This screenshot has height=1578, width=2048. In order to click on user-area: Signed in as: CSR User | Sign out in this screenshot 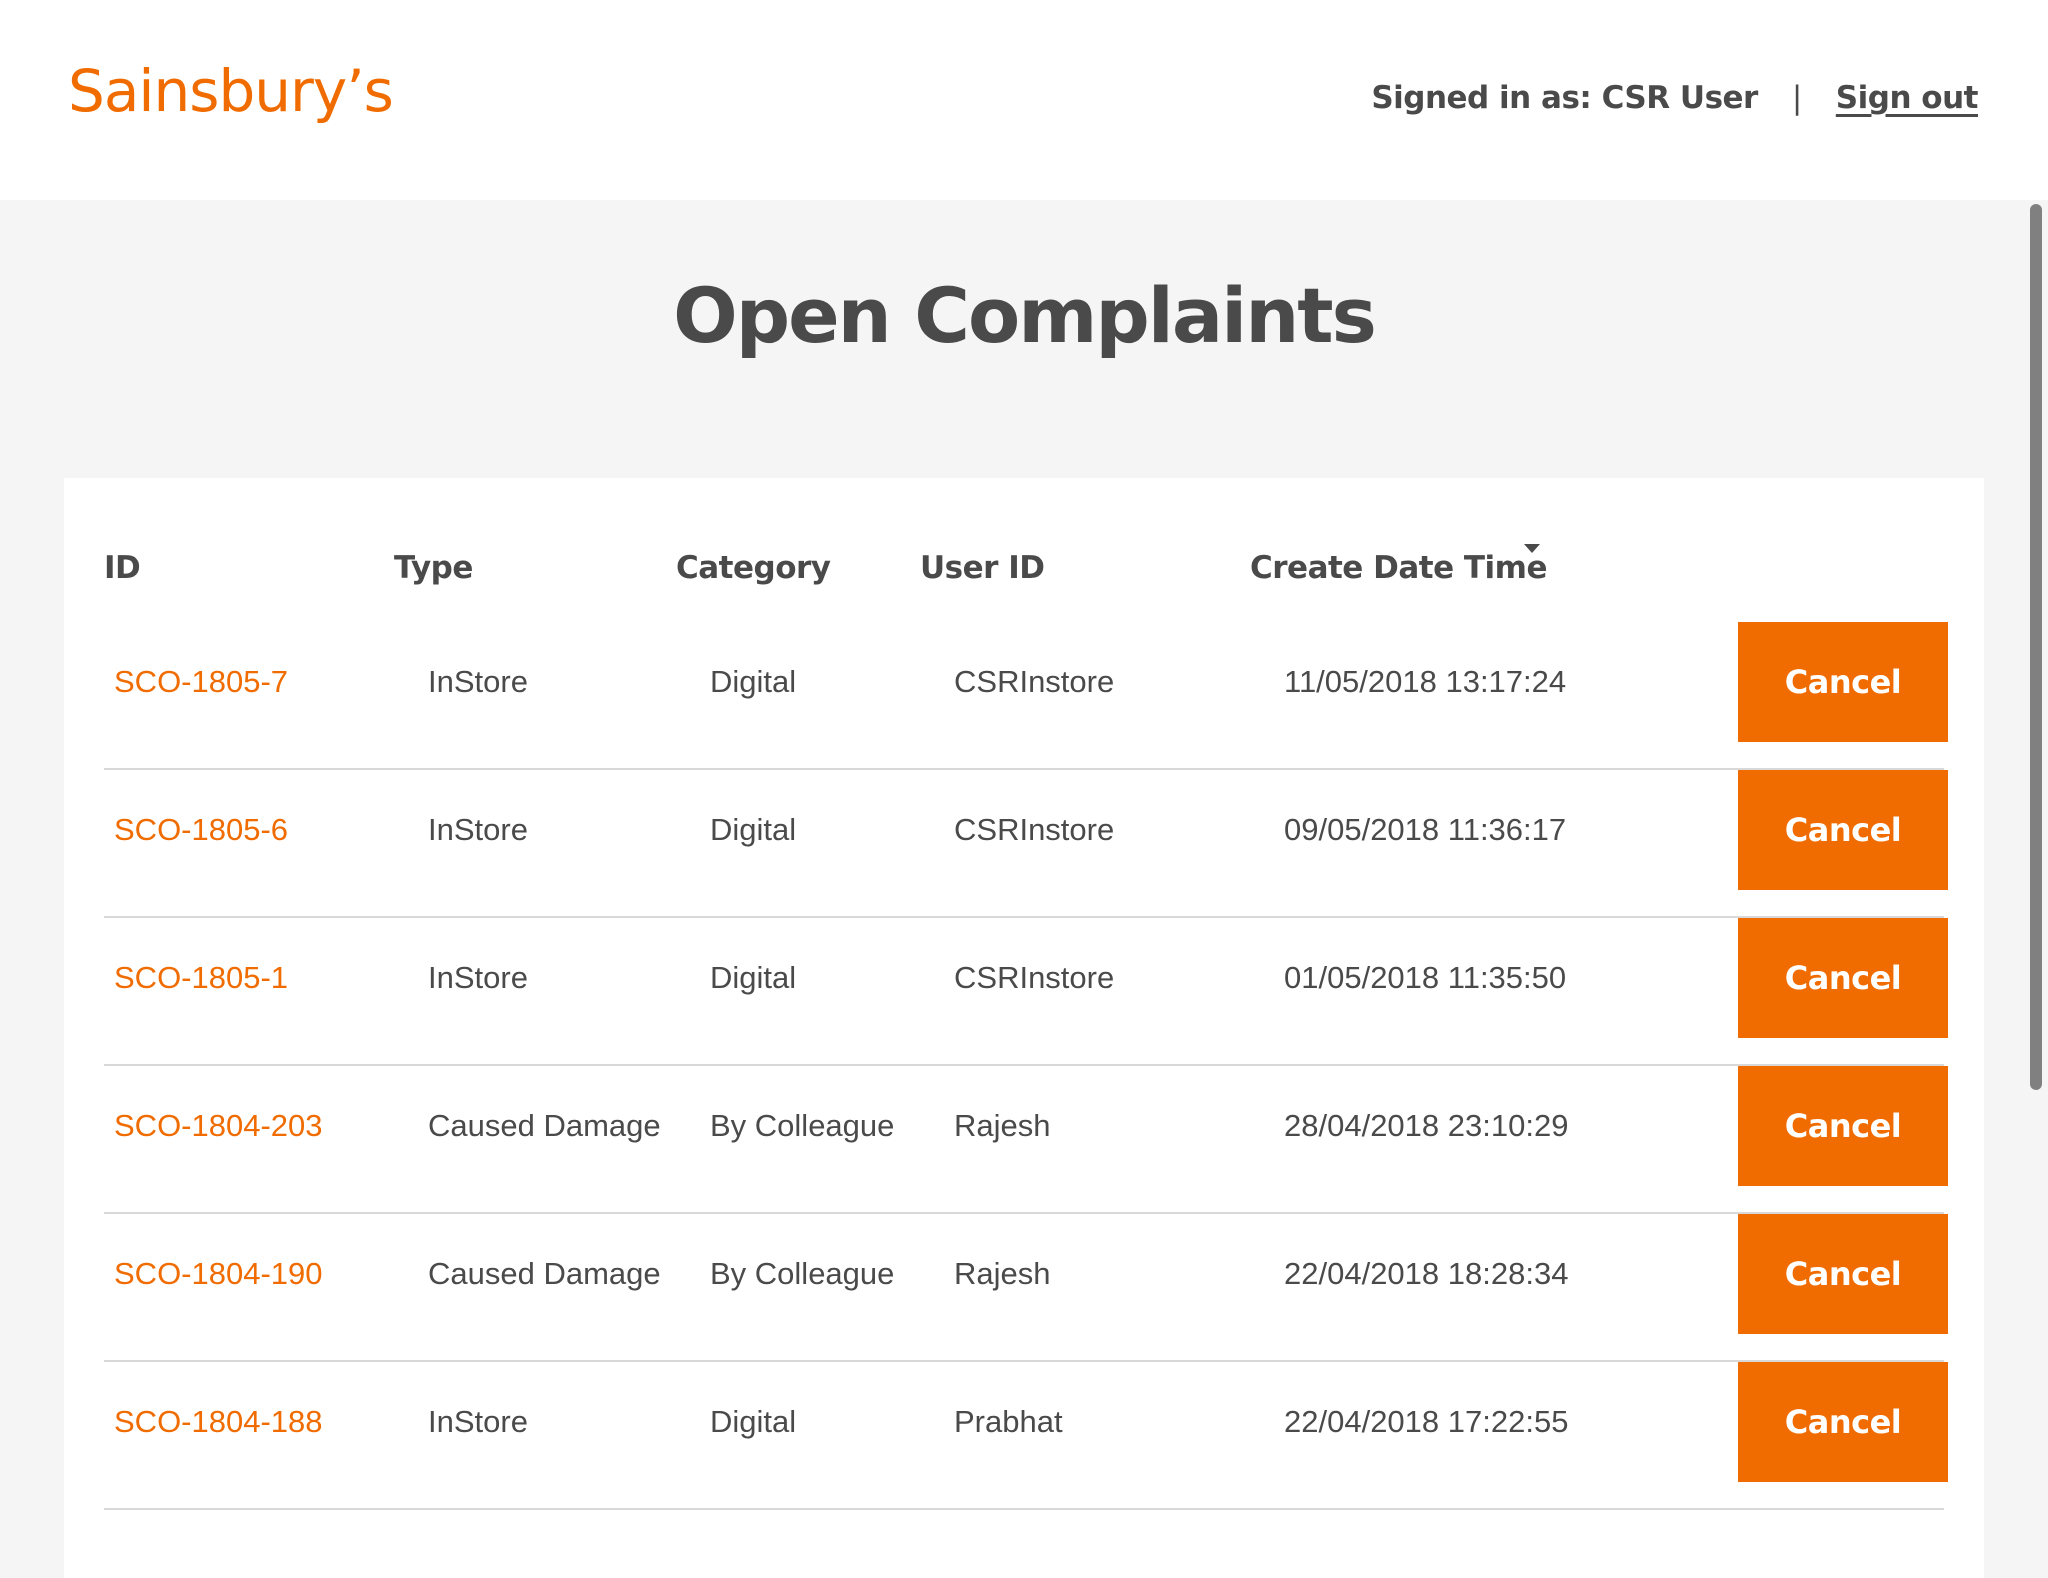, I will do `click(1674, 98)`.